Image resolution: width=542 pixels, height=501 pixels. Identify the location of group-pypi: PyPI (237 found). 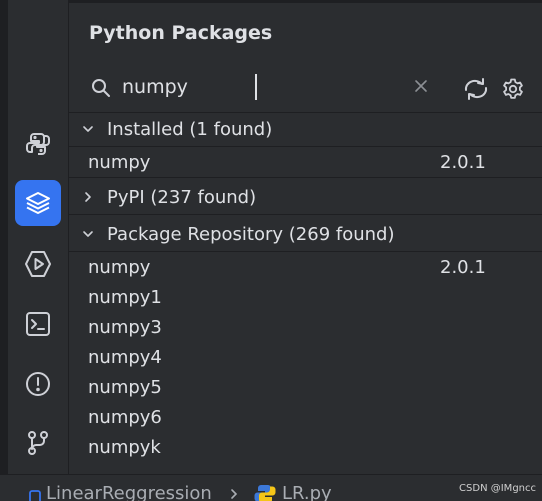
(305, 197).